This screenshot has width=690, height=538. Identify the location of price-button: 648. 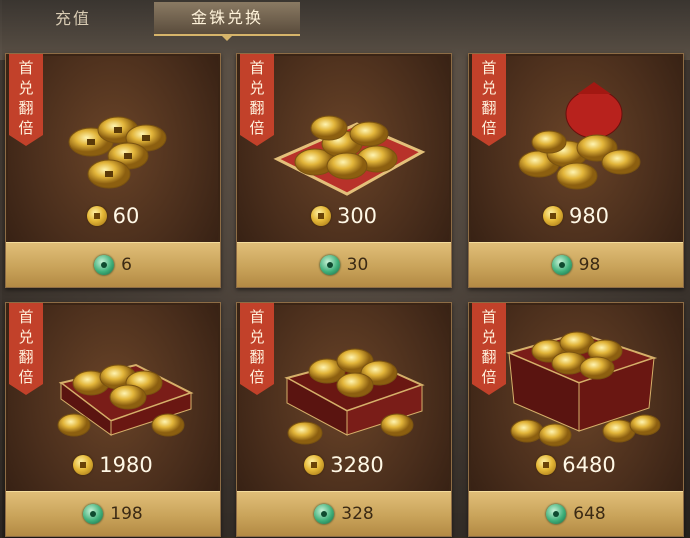
(576, 513).